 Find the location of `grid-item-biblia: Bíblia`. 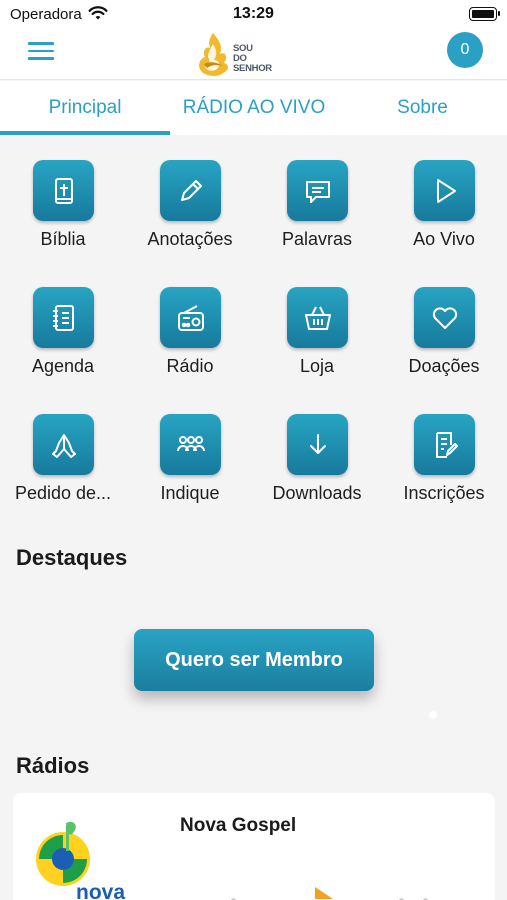

grid-item-biblia: Bíblia is located at coordinates (63, 215).